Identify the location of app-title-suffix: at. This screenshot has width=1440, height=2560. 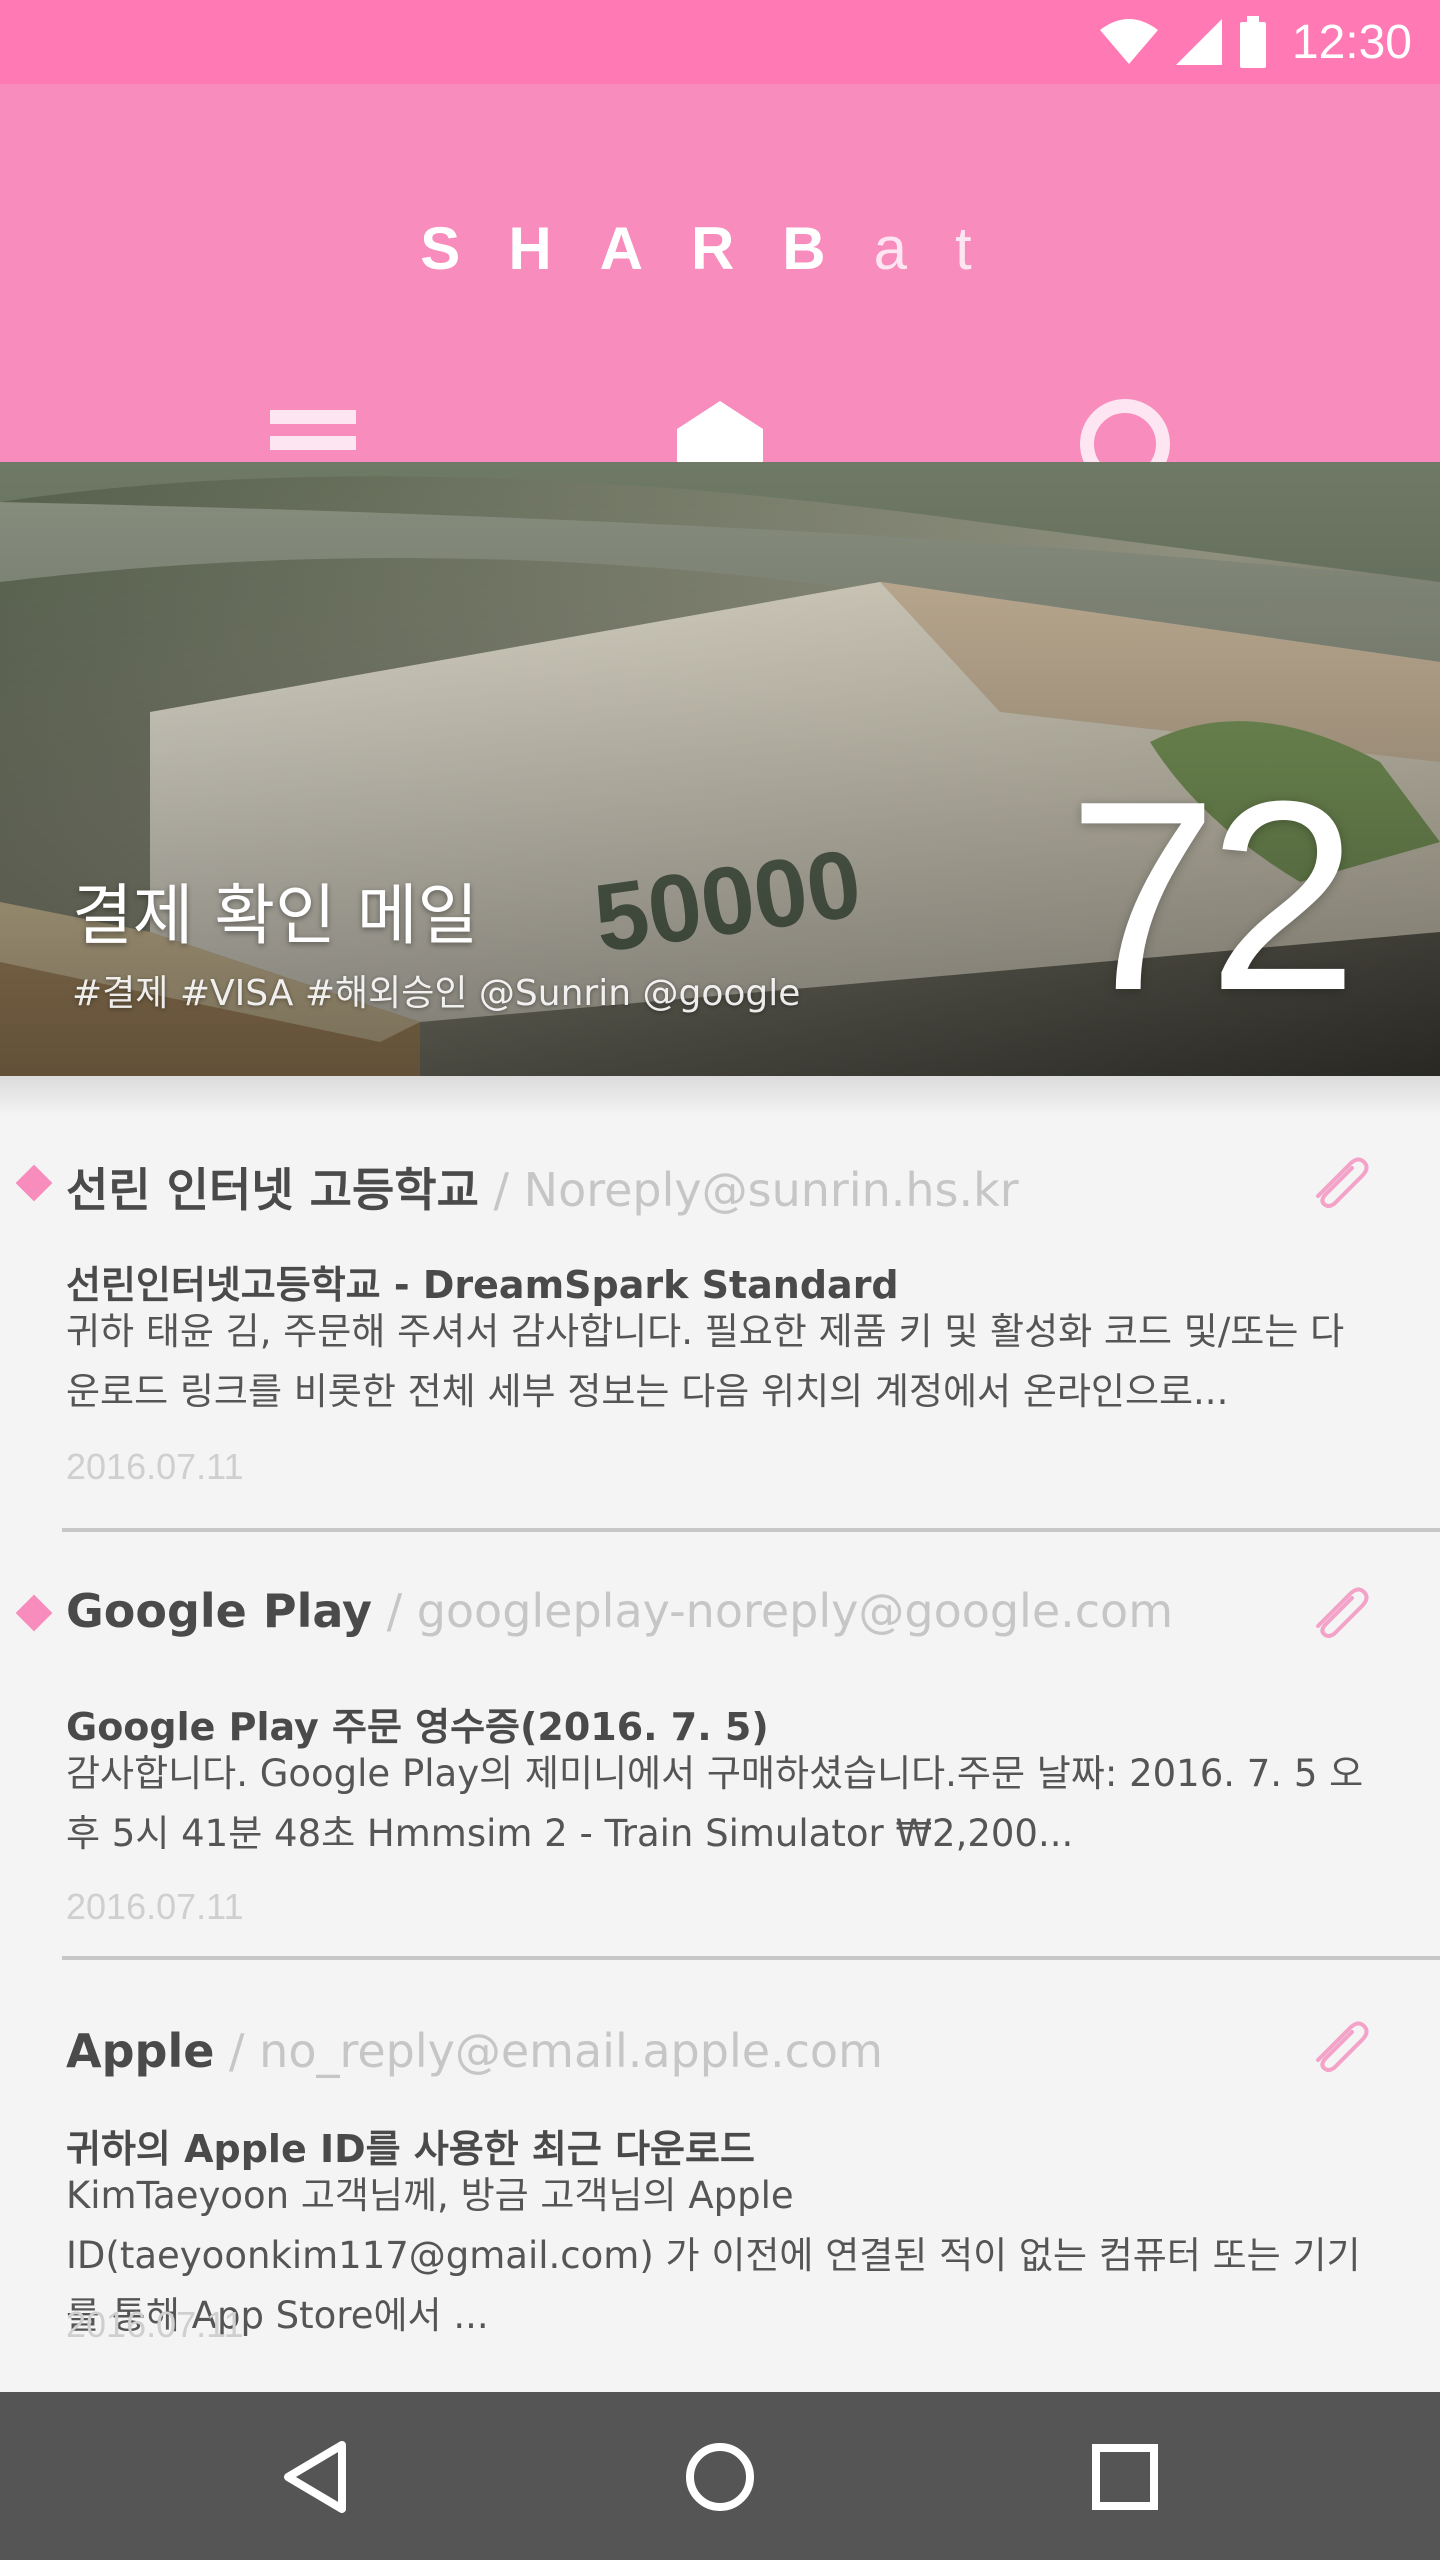
(946, 248).